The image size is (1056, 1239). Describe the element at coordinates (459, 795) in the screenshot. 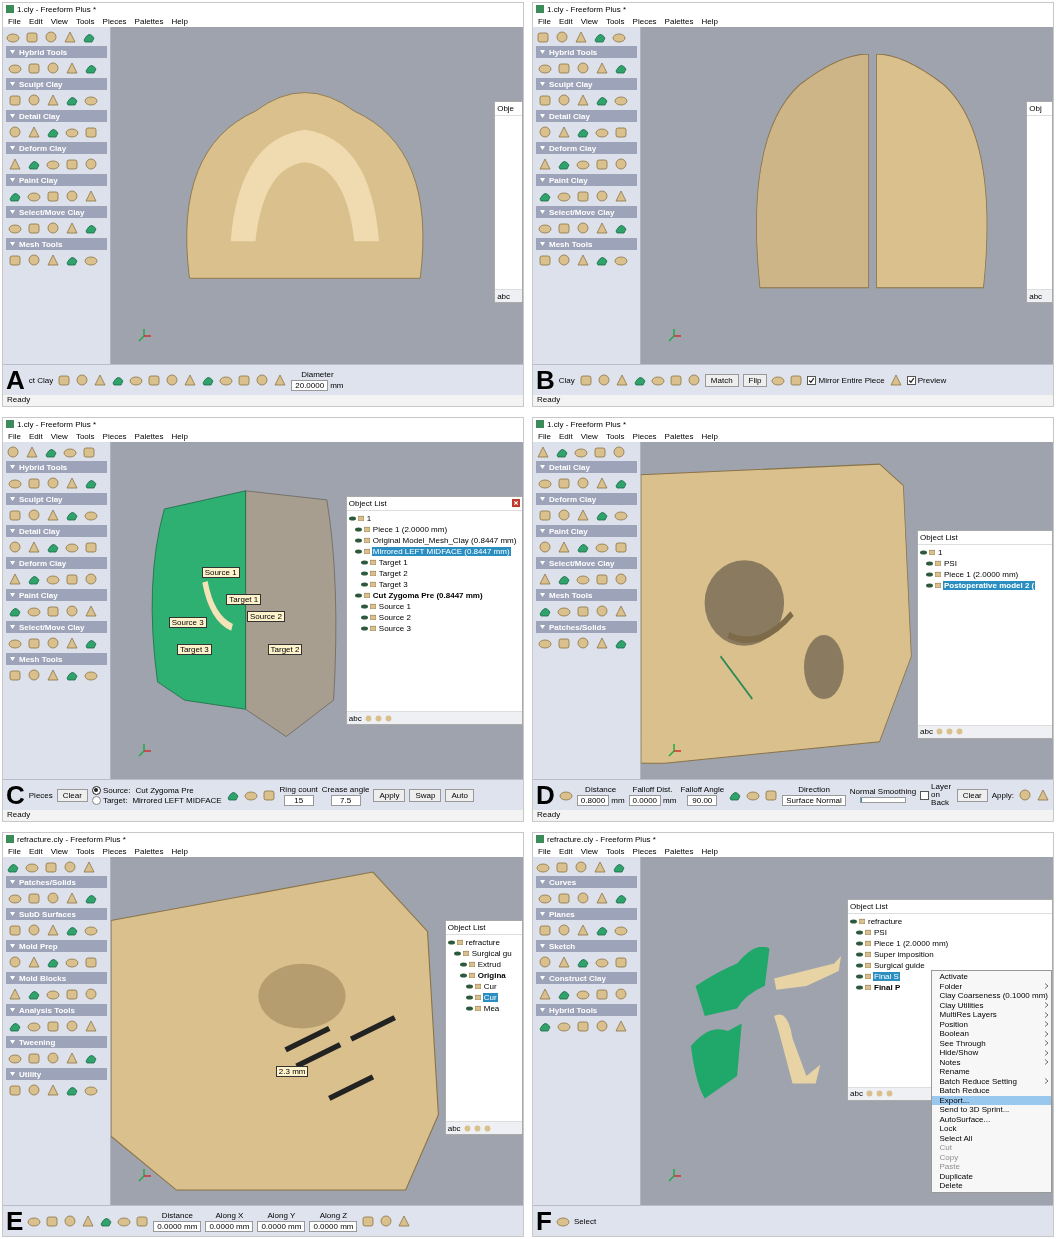

I see `toolbar-button: Auto` at that location.